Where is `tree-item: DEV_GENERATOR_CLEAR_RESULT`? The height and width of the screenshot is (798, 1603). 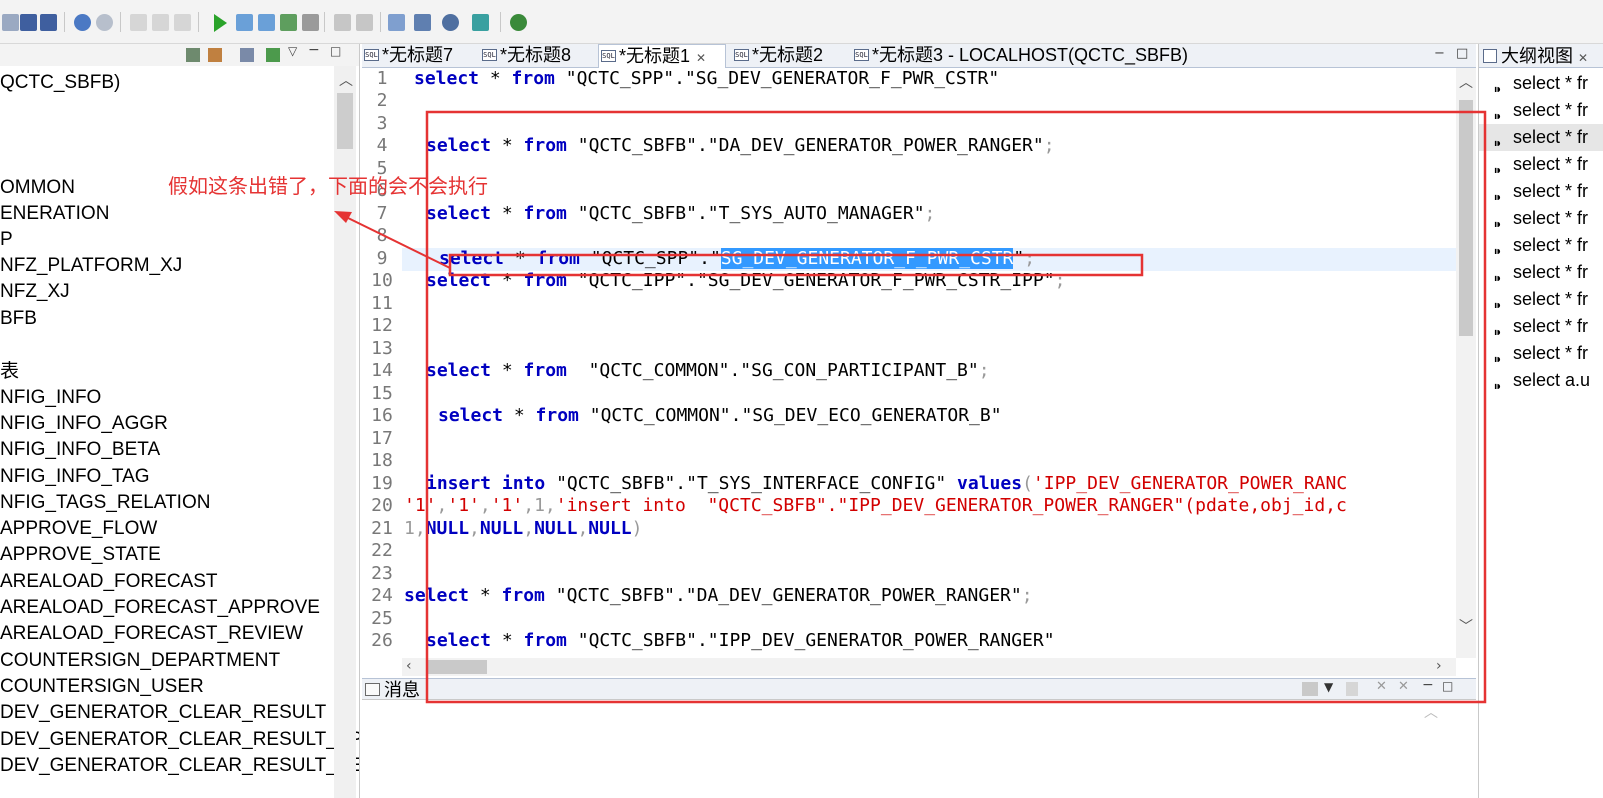 tree-item: DEV_GENERATOR_CLEAR_RESULT is located at coordinates (163, 713).